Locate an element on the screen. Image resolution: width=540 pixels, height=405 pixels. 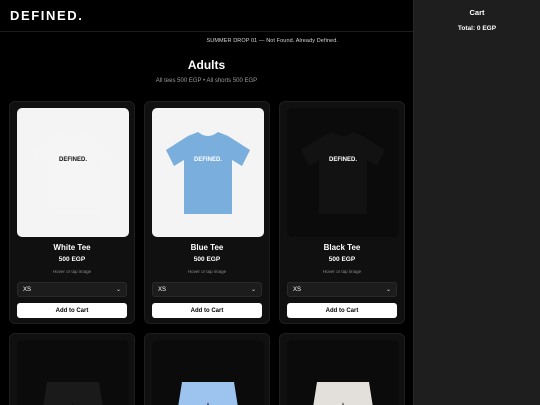
section-title: Adults is located at coordinates (206, 65).